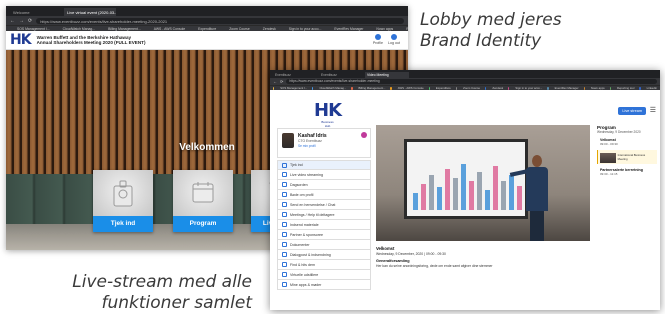  Describe the element at coordinates (304, 274) in the screenshot. I see `sidebar-item-label: Virtuelle udstillere` at that location.